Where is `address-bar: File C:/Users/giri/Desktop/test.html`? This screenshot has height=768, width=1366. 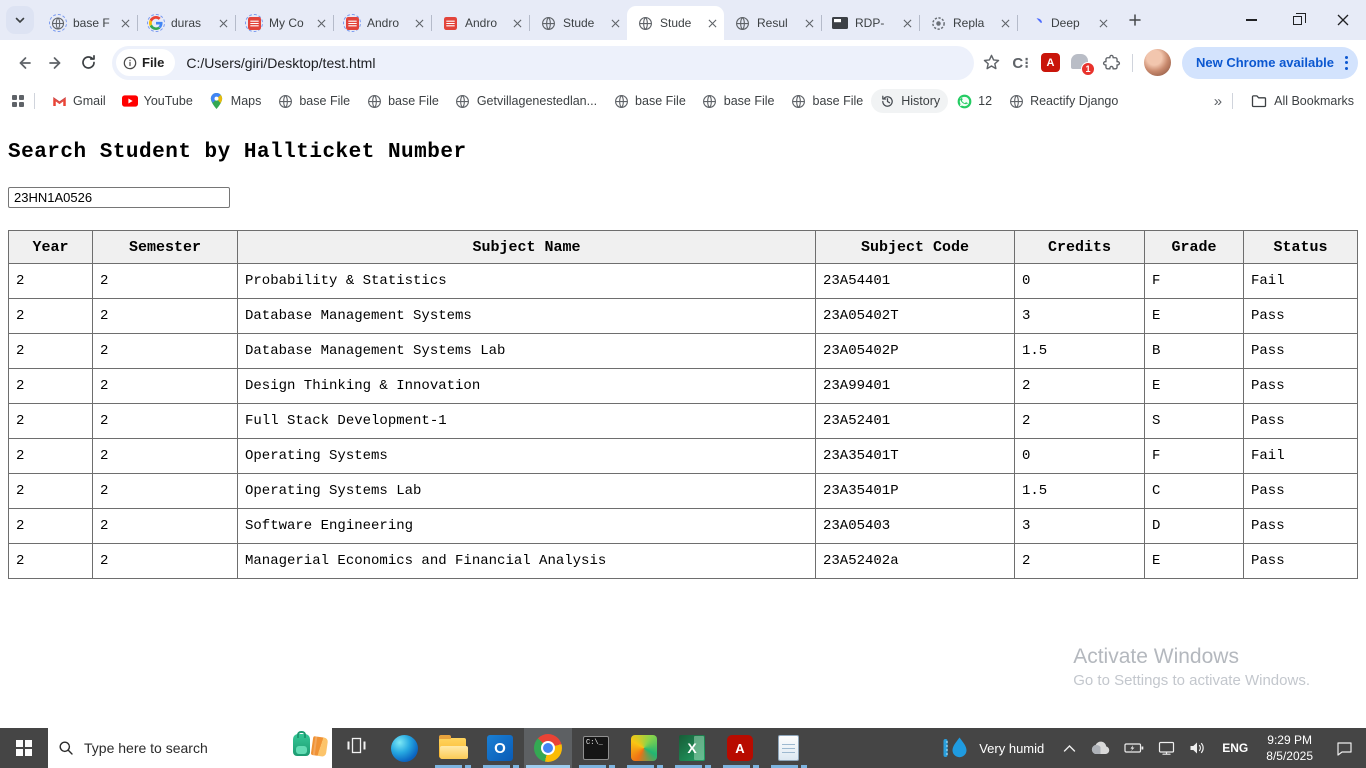 address-bar: File C:/Users/giri/Desktop/test.html is located at coordinates (543, 62).